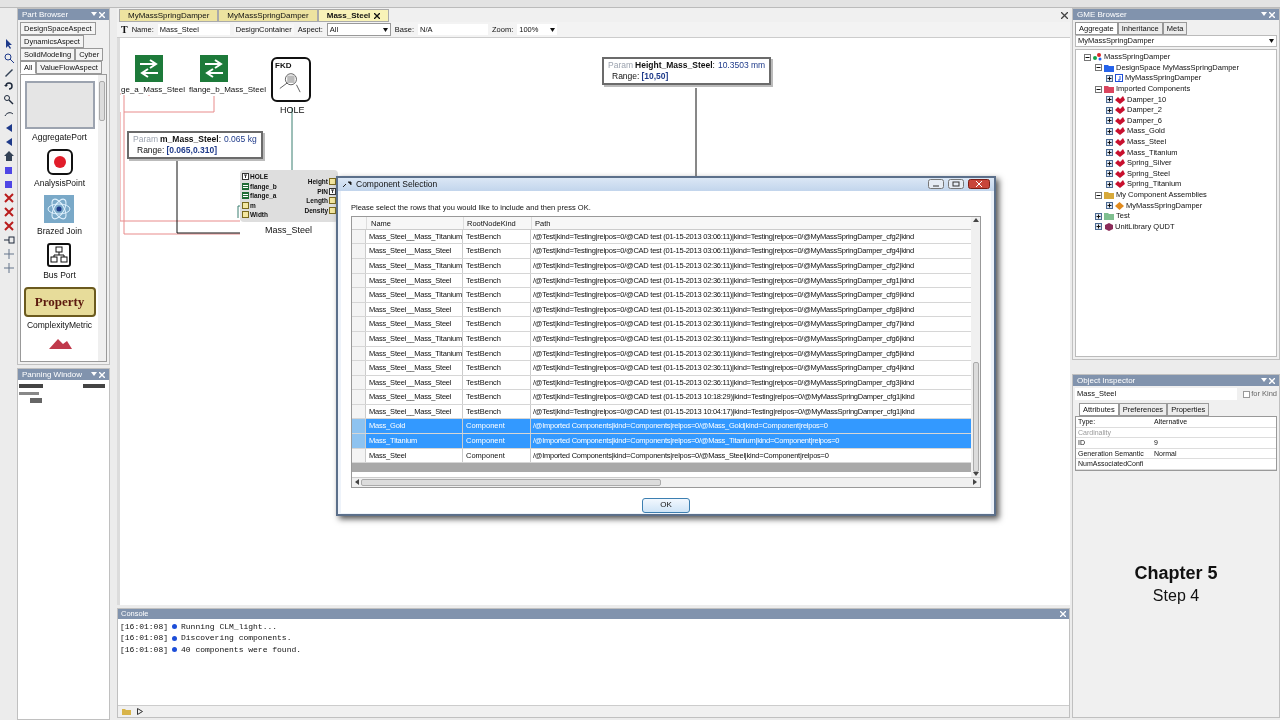 This screenshot has width=1280, height=720. What do you see at coordinates (8, 86) in the screenshot?
I see `undo-icon` at bounding box center [8, 86].